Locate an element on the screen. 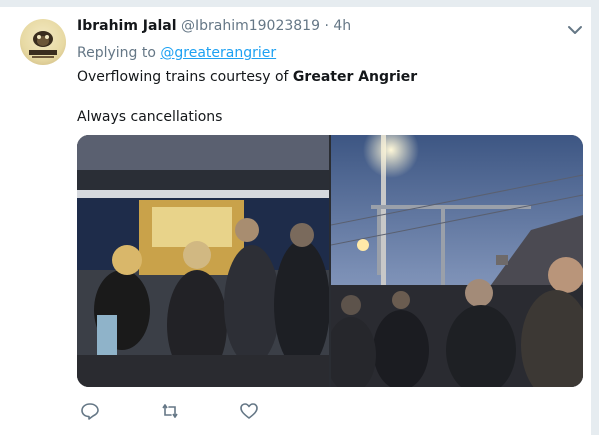  author-handle: @Ibrahim19023819 is located at coordinates (250, 26).